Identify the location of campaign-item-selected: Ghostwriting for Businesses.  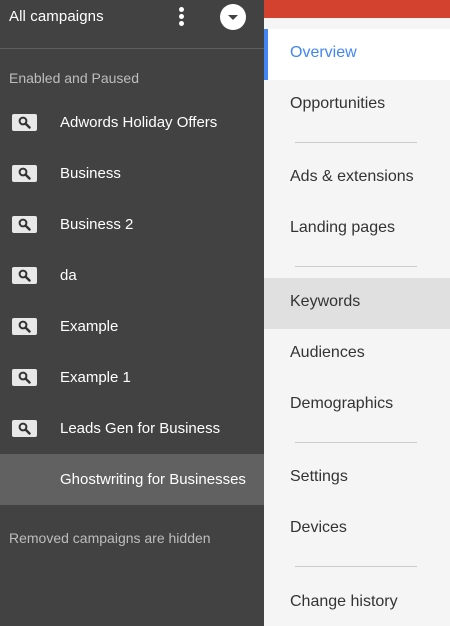
(132, 479).